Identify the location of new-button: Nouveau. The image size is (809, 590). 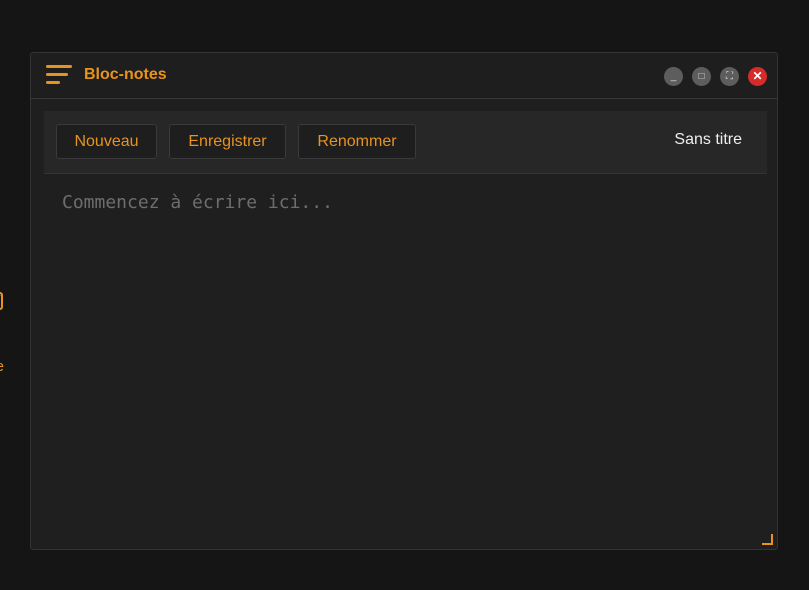
(106, 141).